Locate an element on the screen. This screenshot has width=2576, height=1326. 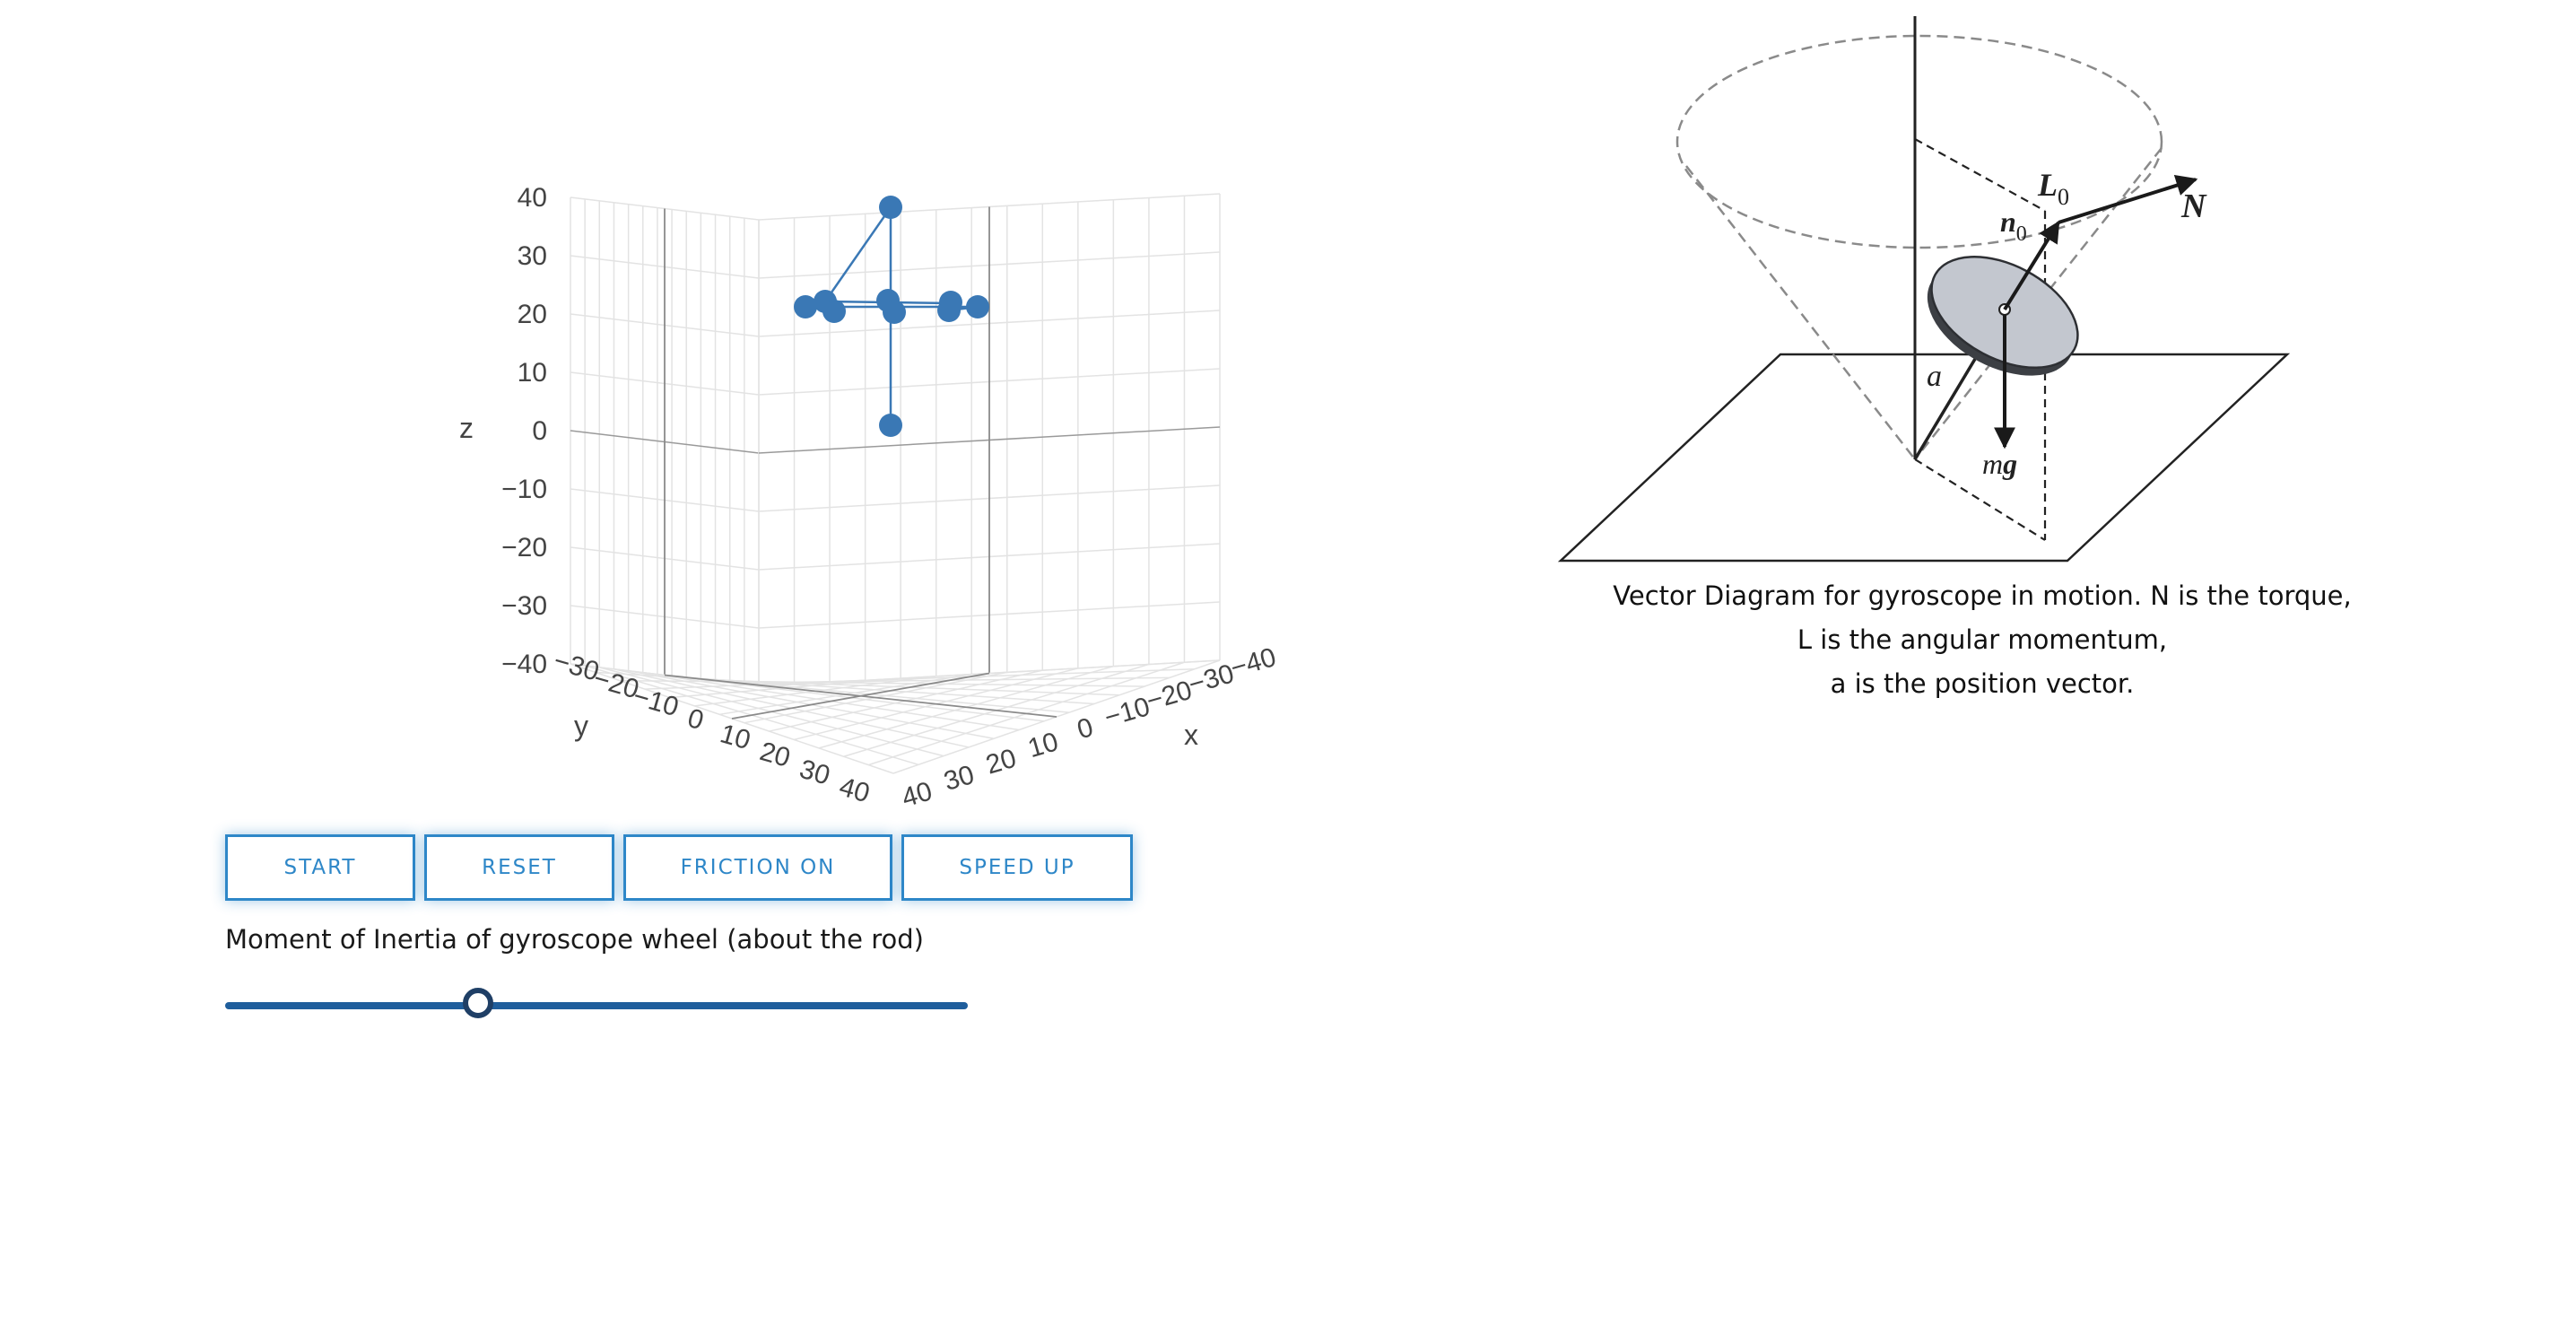
torque-arrow is located at coordinates (2128, 199).